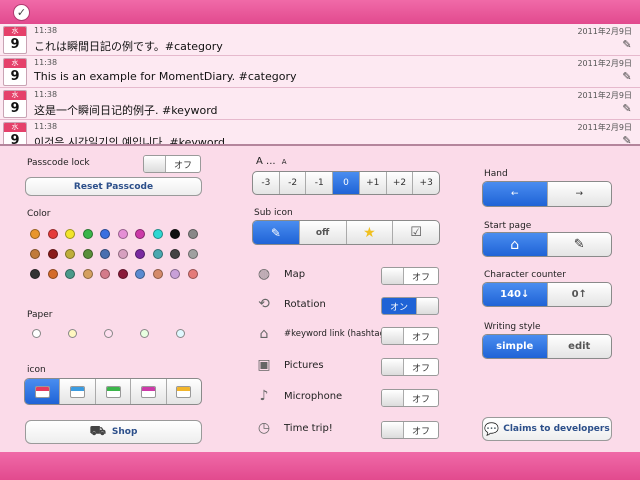 The width and height of the screenshot is (640, 480). Describe the element at coordinates (580, 346) in the screenshot. I see `writing-edit-option: edit` at that location.